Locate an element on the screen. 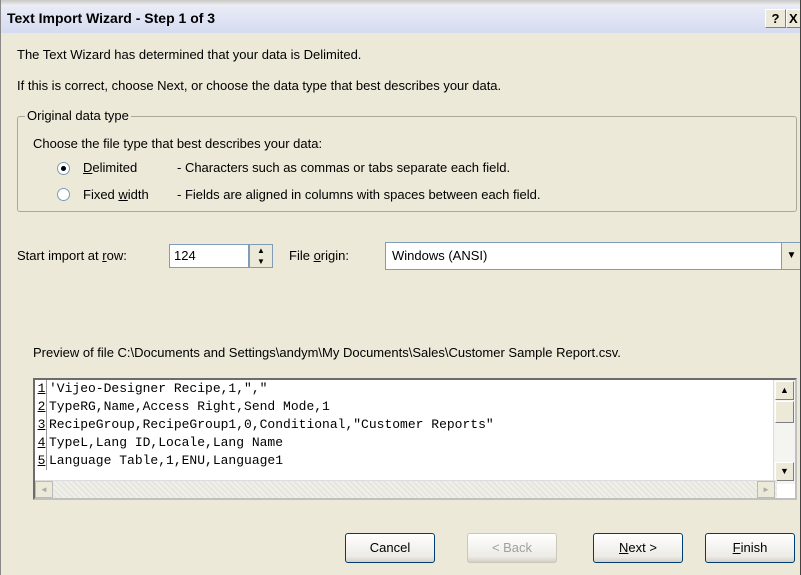 This screenshot has width=801, height=575. group-label: Original data type is located at coordinates (78, 115).